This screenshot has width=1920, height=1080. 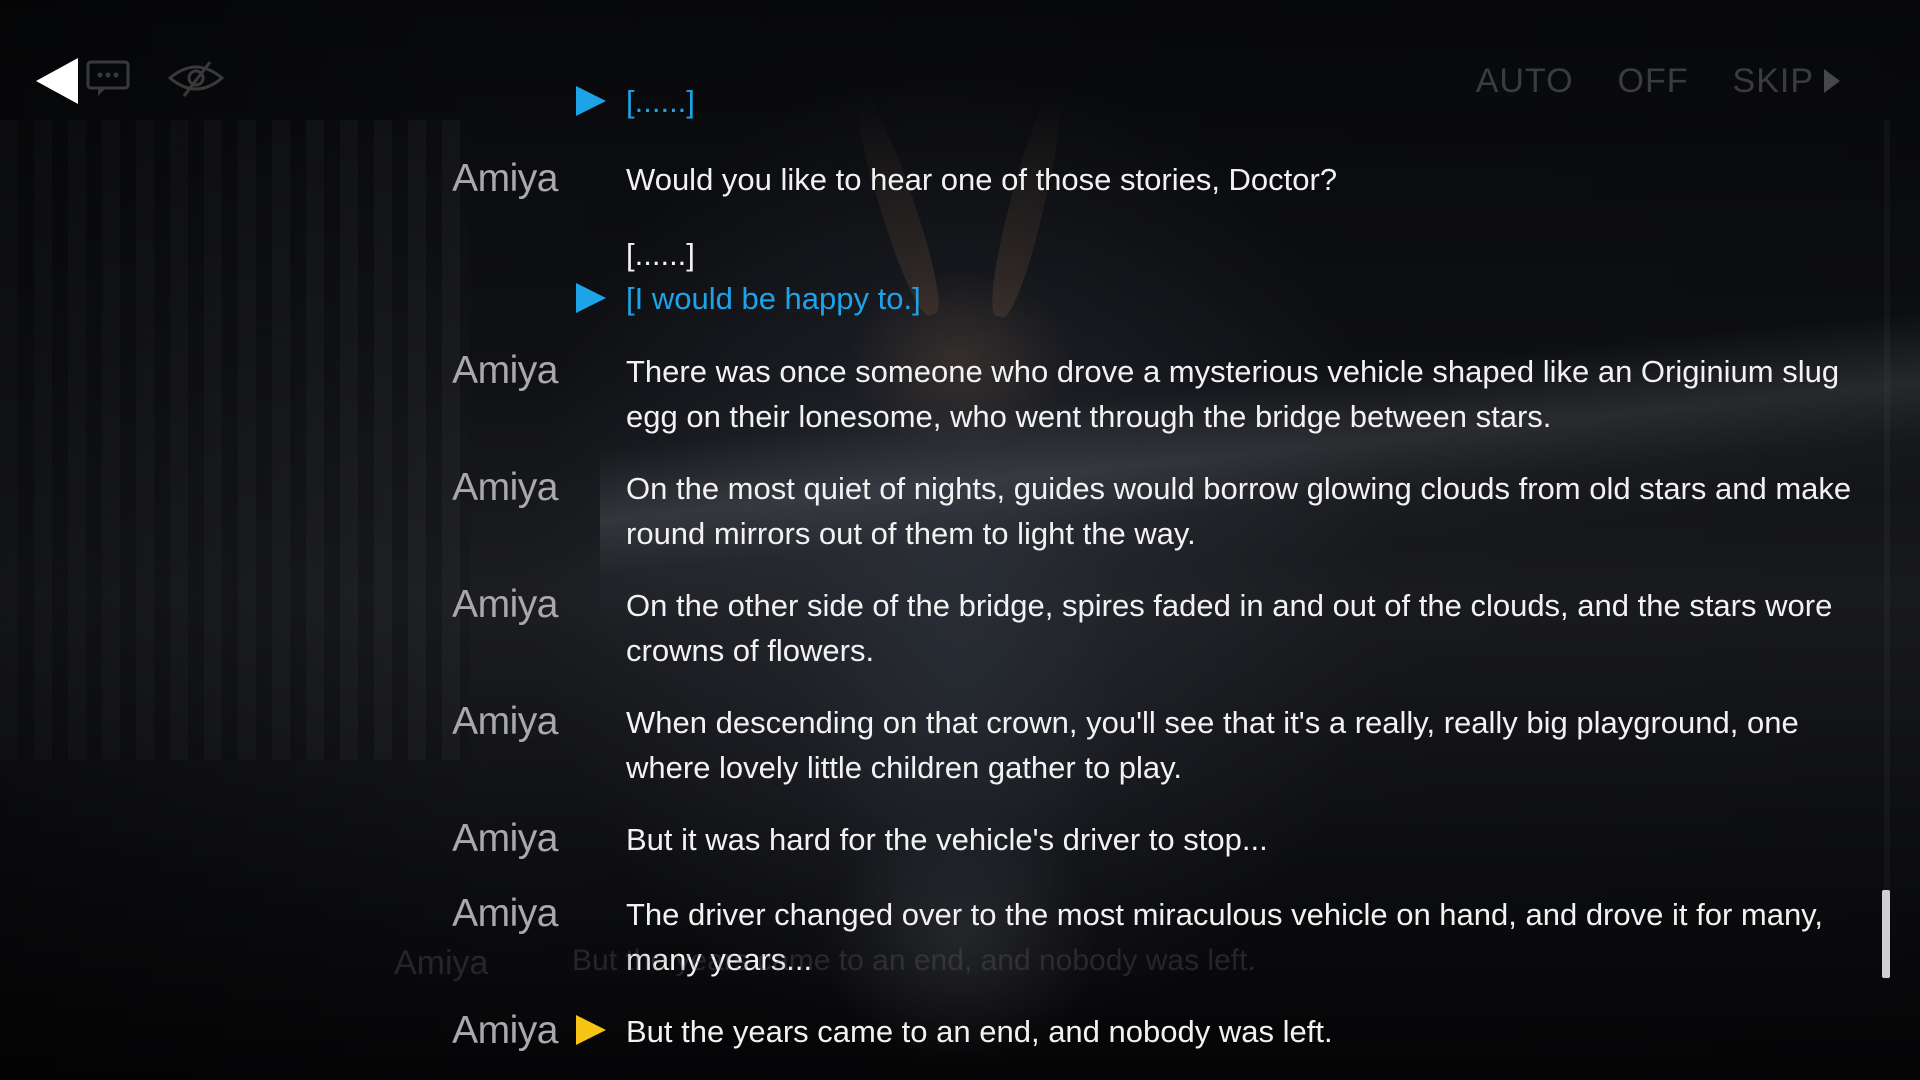 I want to click on ghost-speaker: Amiya, so click(x=441, y=963).